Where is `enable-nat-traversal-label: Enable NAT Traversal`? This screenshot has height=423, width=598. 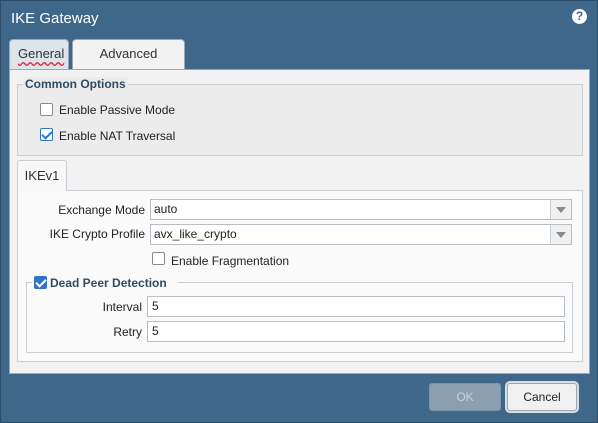
enable-nat-traversal-label: Enable NAT Traversal is located at coordinates (117, 136).